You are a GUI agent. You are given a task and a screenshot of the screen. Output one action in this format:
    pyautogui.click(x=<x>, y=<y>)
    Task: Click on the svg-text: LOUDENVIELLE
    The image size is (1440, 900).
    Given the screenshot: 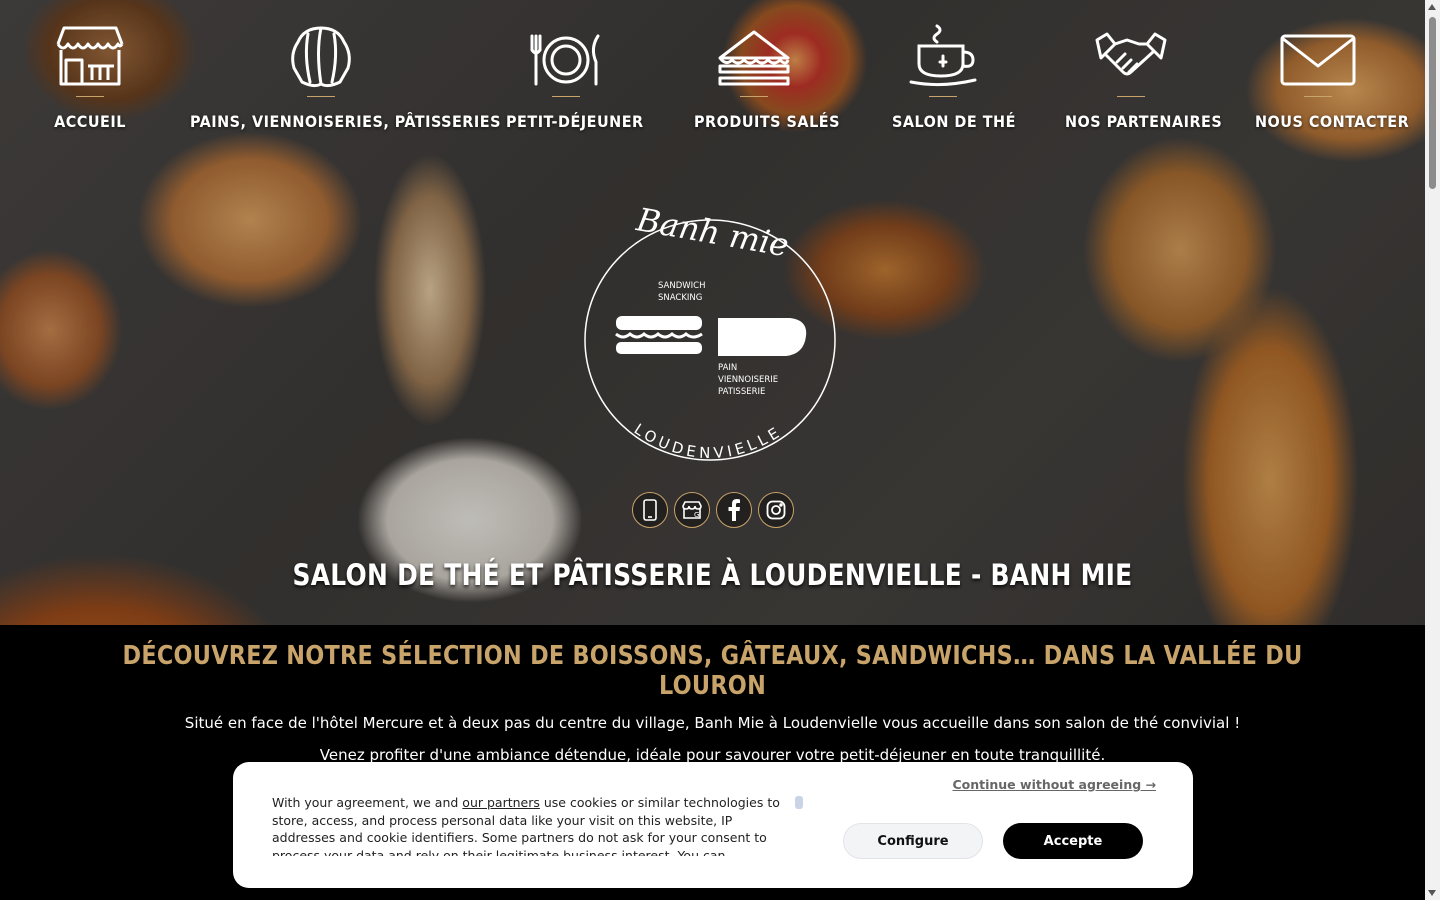 What is the action you would take?
    pyautogui.click(x=708, y=441)
    